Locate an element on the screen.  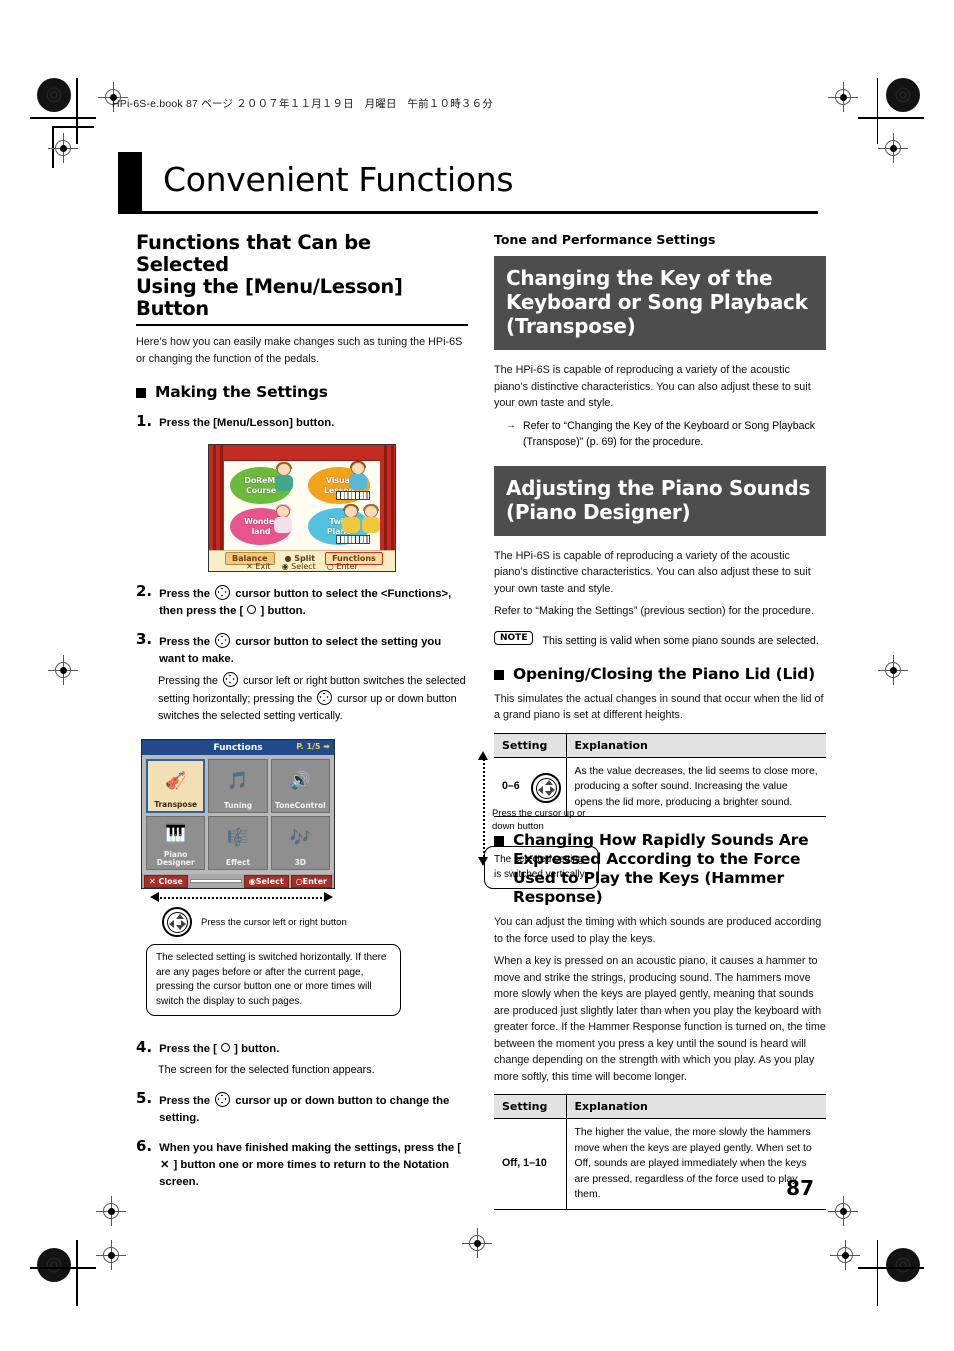
chapter-accent-bar is located at coordinates (130, 183).